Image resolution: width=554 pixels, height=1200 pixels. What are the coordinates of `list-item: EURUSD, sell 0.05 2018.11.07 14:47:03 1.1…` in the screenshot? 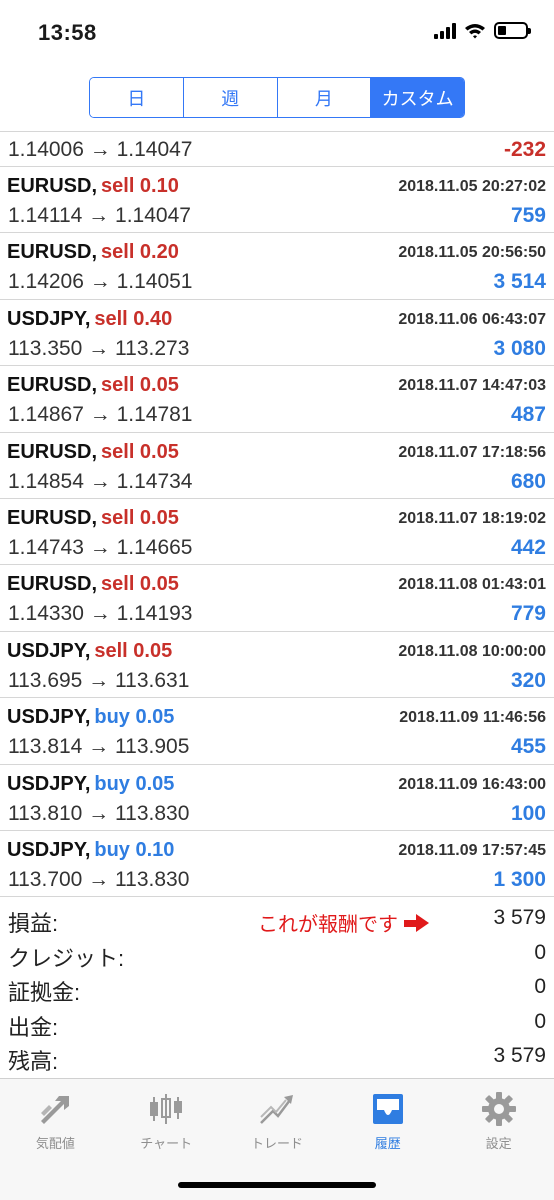 It's located at (277, 399).